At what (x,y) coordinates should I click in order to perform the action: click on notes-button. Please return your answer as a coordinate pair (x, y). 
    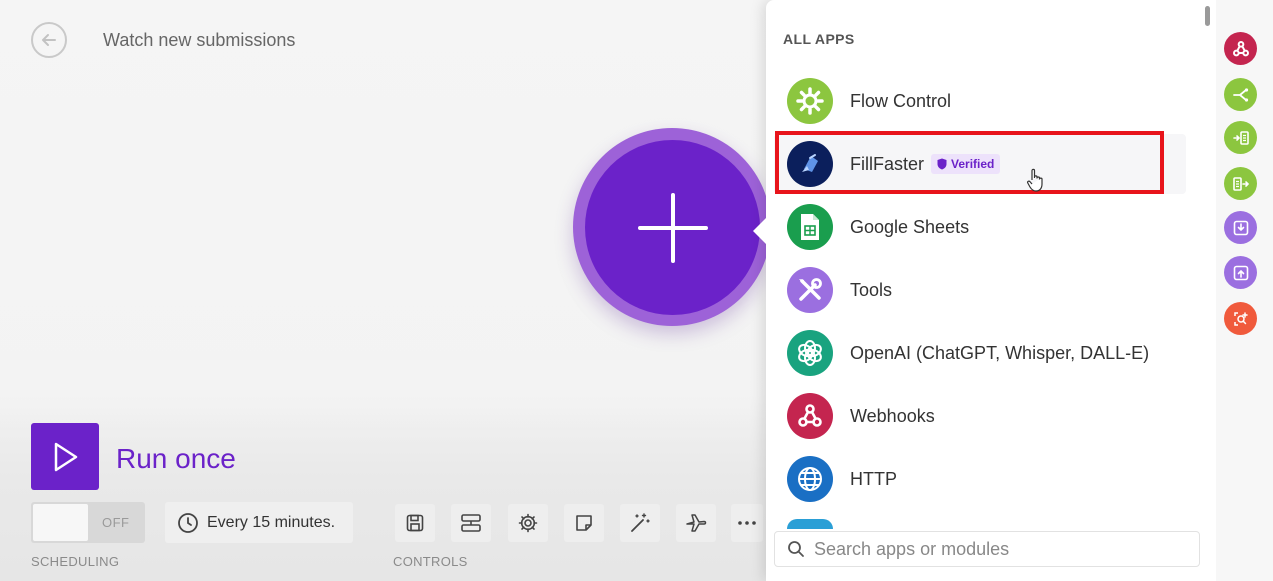
    Looking at the image, I should click on (584, 523).